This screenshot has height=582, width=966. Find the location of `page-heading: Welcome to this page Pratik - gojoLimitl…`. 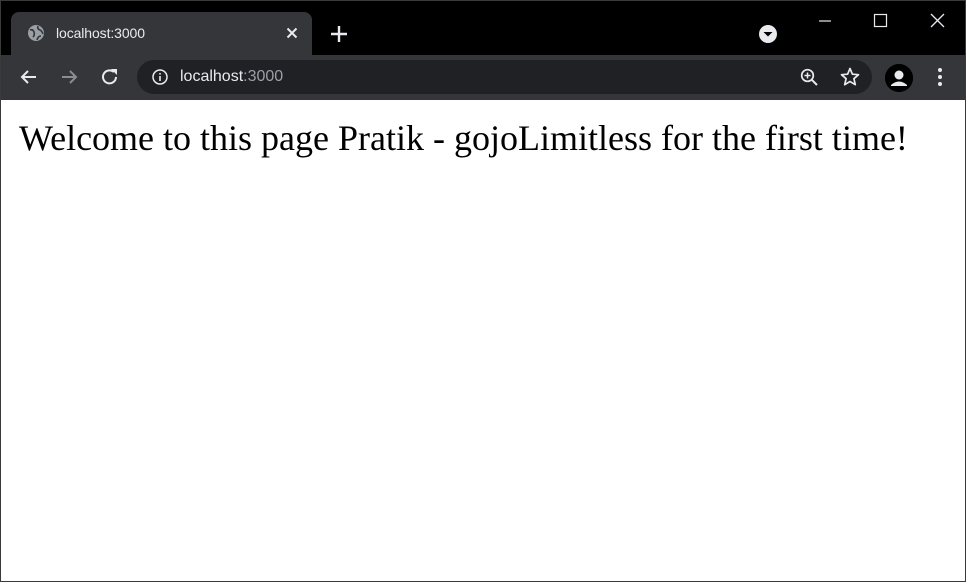

page-heading: Welcome to this page Pratik - gojoLimitl… is located at coordinates (463, 138).